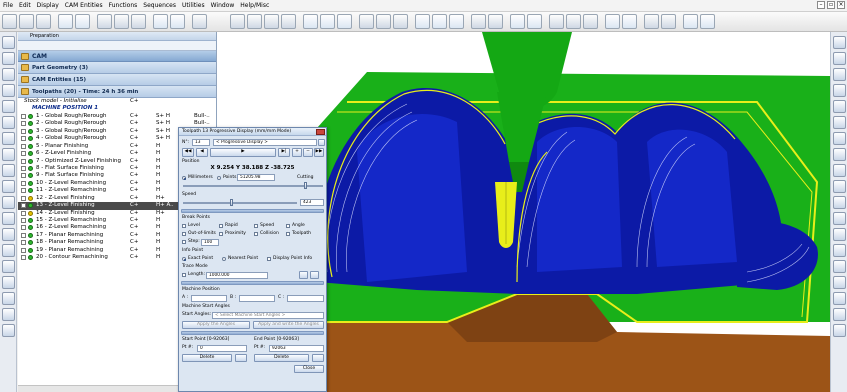 This screenshot has width=847, height=392. What do you see at coordinates (188, 152) in the screenshot?
I see `first-step-icon: ◀◀` at bounding box center [188, 152].